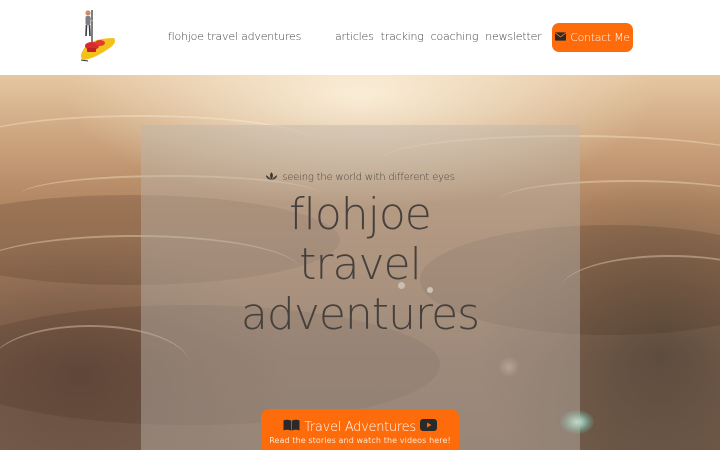  What do you see at coordinates (402, 36) in the screenshot?
I see `nav-tracking: tracking` at bounding box center [402, 36].